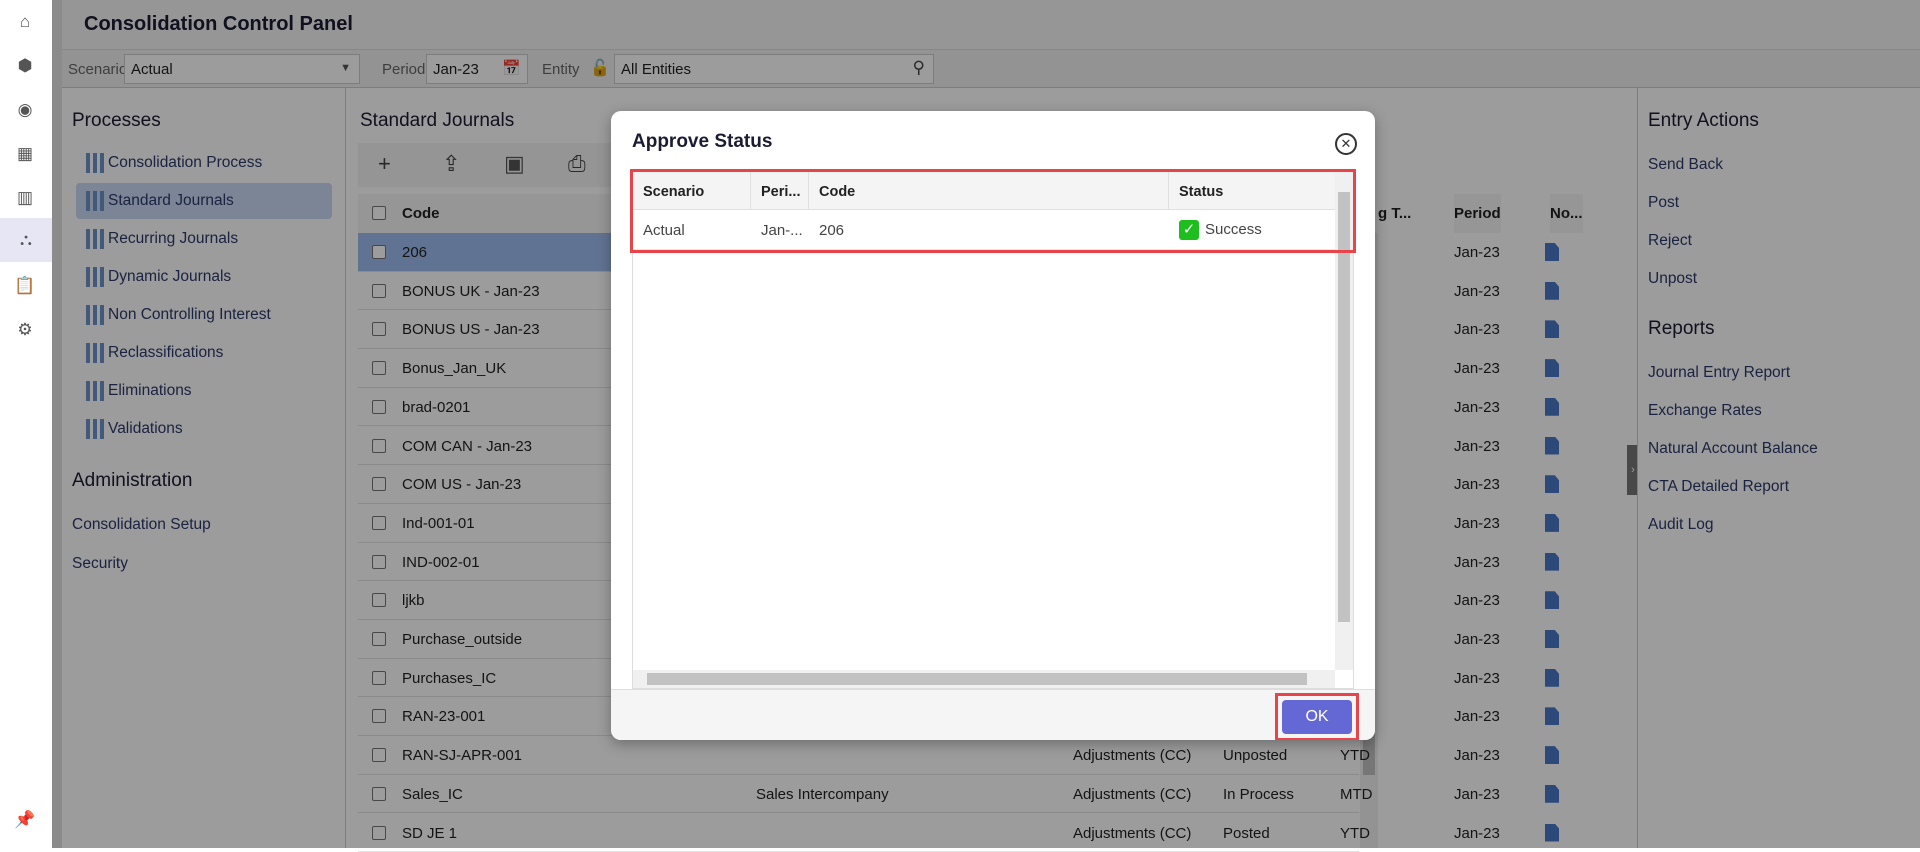 This screenshot has width=1920, height=852. Describe the element at coordinates (25, 198) in the screenshot. I see `report-icon: ▥` at that location.